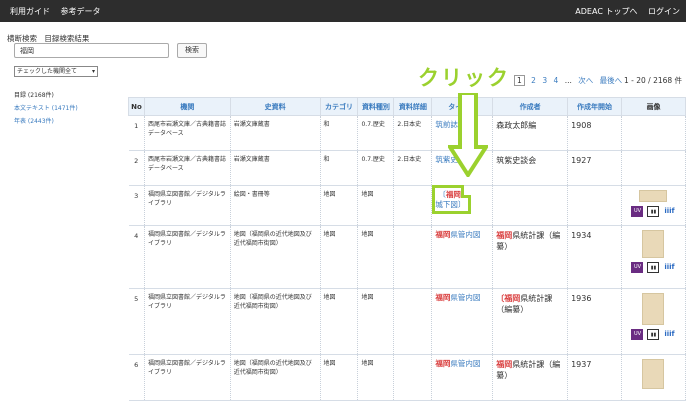  Describe the element at coordinates (136, 205) in the screenshot. I see `cell-no: 3` at that location.